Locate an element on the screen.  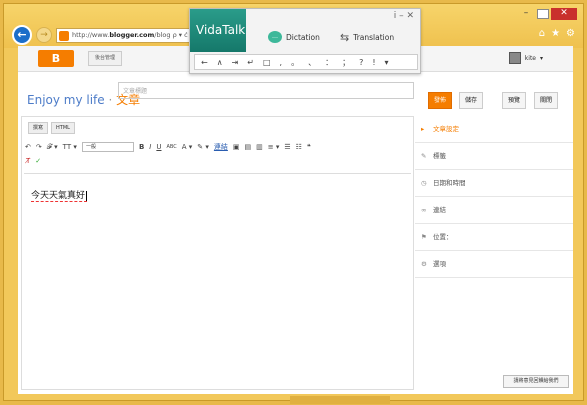
comma-key: , is located at coordinates (281, 62).